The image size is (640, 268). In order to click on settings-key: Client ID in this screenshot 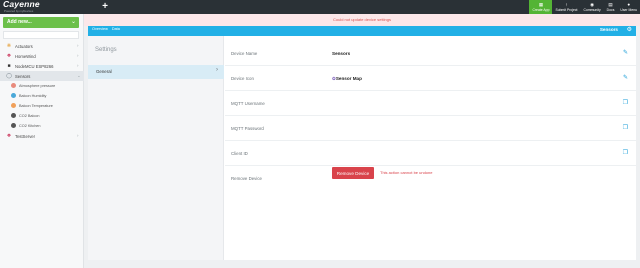, I will do `click(239, 153)`.